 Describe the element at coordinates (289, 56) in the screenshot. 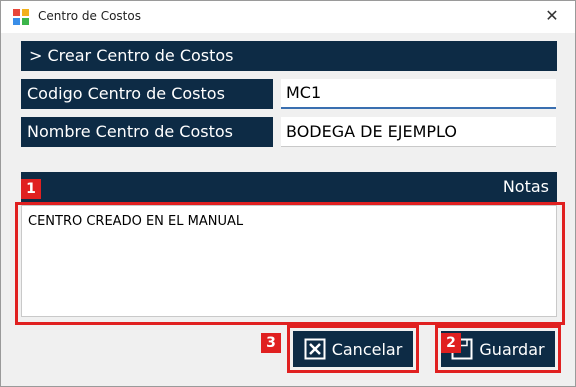

I see `form-header: > Crear Centro de Costos` at that location.